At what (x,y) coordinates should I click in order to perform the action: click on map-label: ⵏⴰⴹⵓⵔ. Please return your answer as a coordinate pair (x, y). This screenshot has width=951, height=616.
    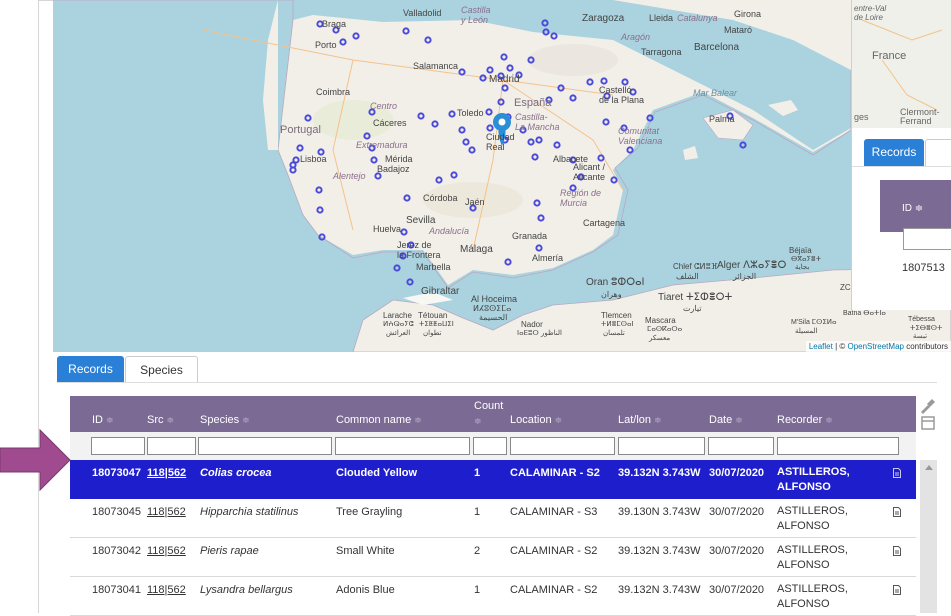
    Looking at the image, I should click on (528, 333).